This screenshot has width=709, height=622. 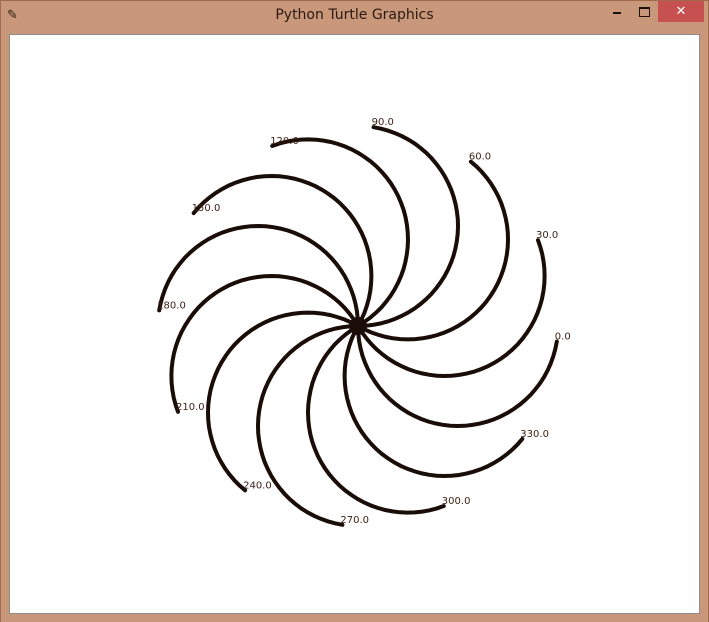 What do you see at coordinates (617, 12) in the screenshot?
I see `minimize-button` at bounding box center [617, 12].